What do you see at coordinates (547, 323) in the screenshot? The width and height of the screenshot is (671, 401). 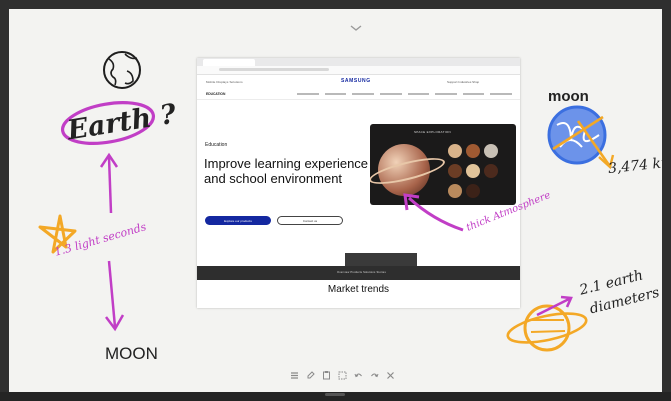 I see `saturn-sketch-icon` at bounding box center [547, 323].